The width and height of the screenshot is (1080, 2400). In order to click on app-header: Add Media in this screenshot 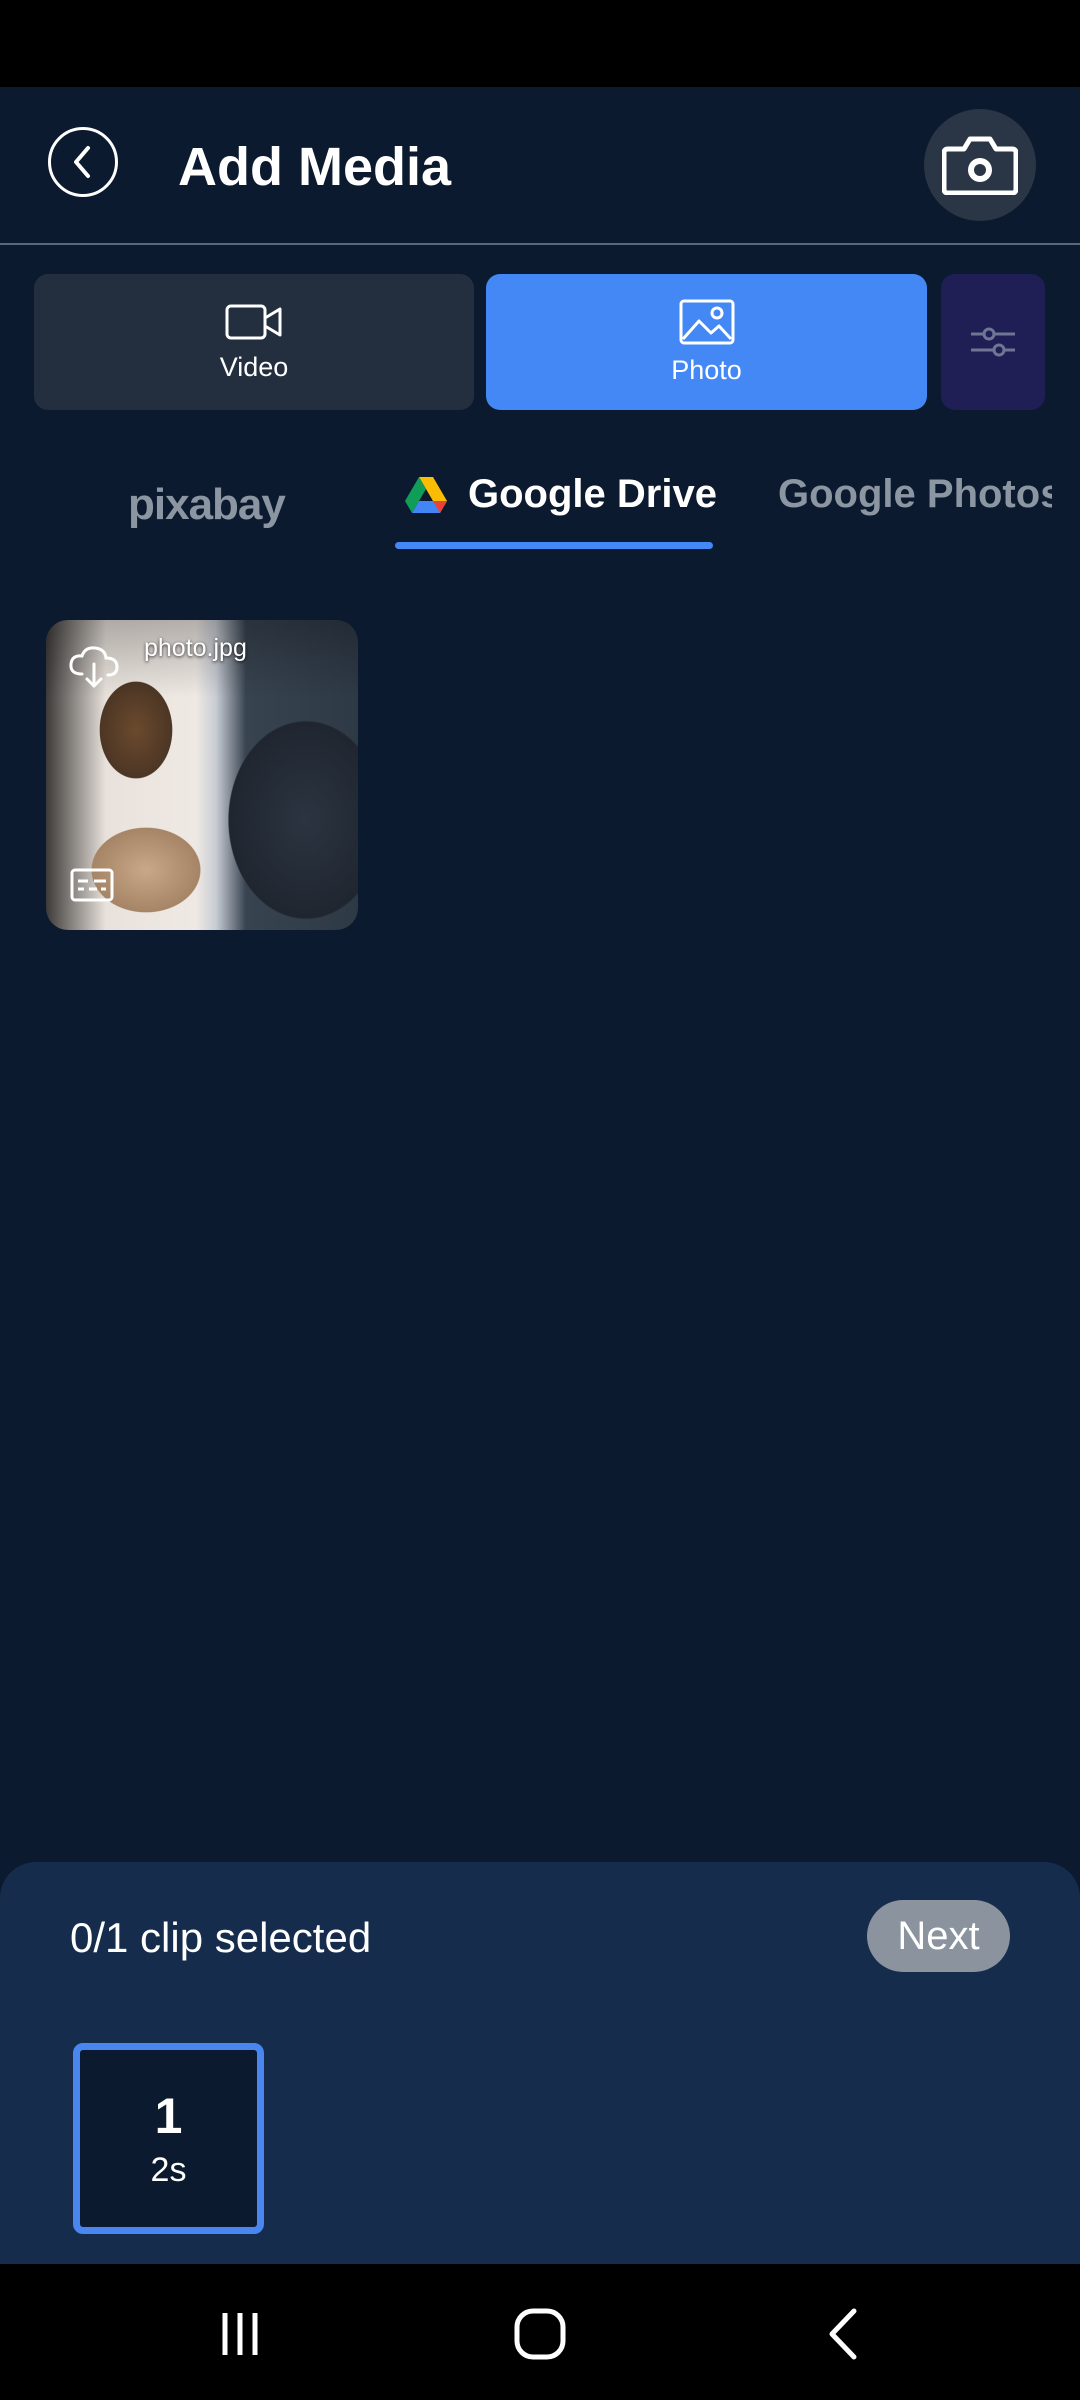, I will do `click(540, 166)`.